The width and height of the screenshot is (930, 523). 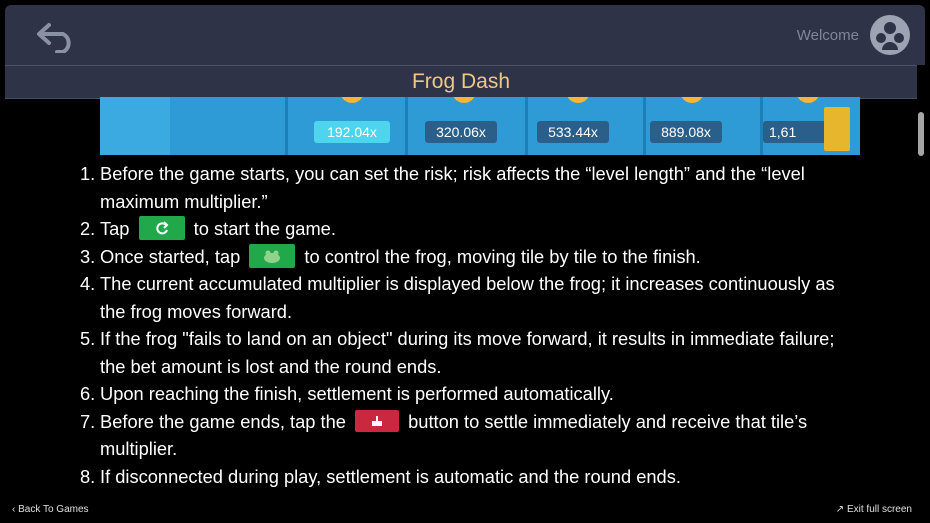 What do you see at coordinates (890, 35) in the screenshot?
I see `avatar-icon` at bounding box center [890, 35].